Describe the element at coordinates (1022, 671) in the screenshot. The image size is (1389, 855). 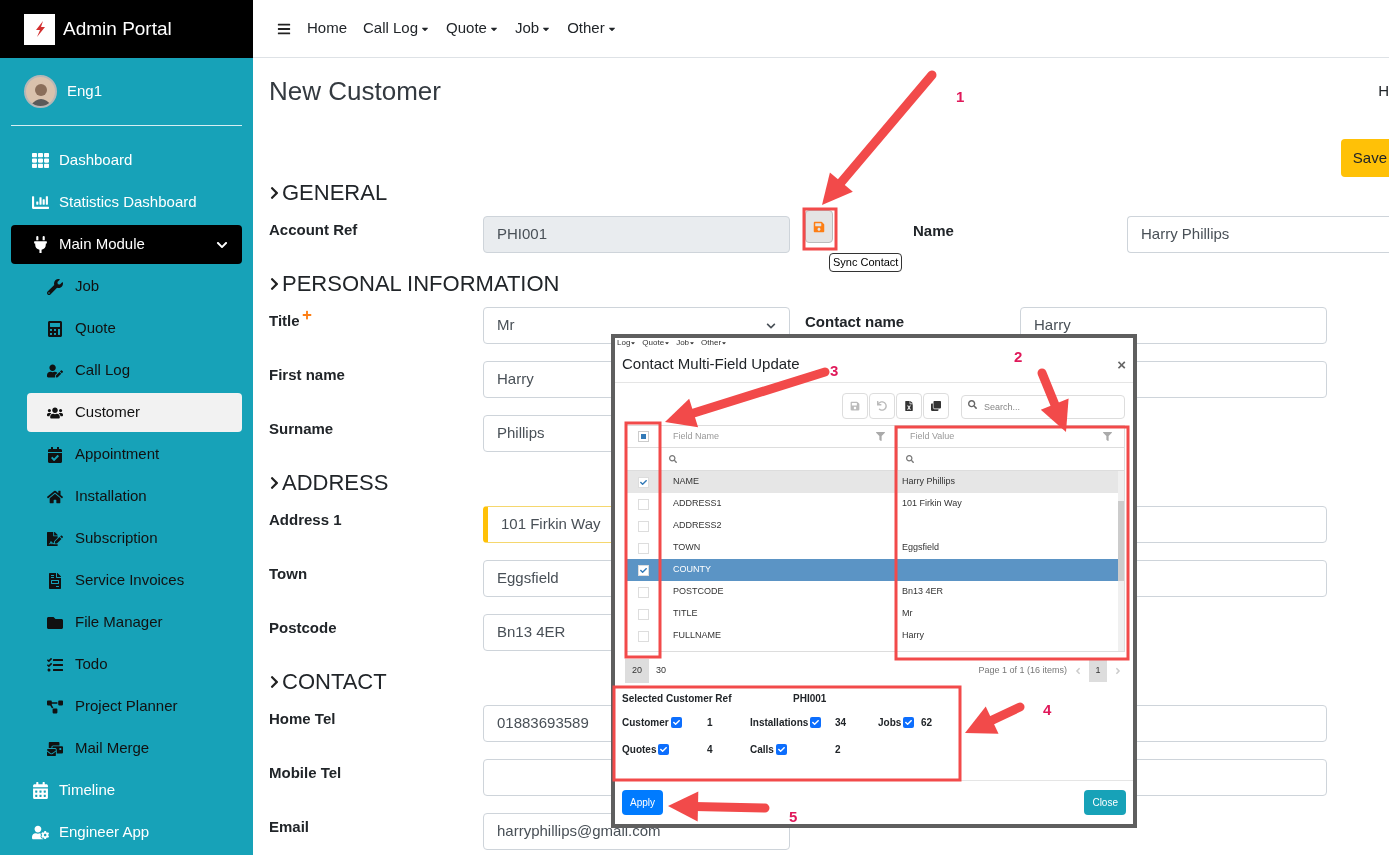
I see `page-info: Page 1 of 1 (16 items)` at that location.